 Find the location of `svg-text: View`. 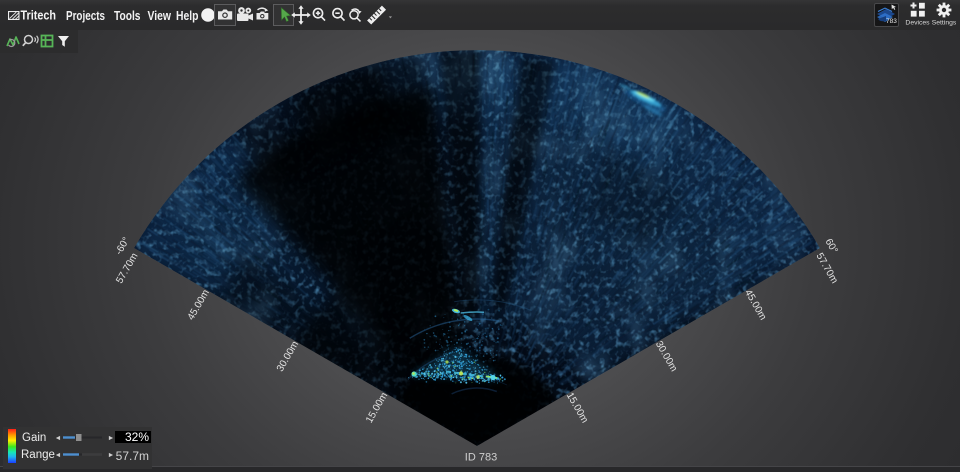

svg-text: View is located at coordinates (160, 15).